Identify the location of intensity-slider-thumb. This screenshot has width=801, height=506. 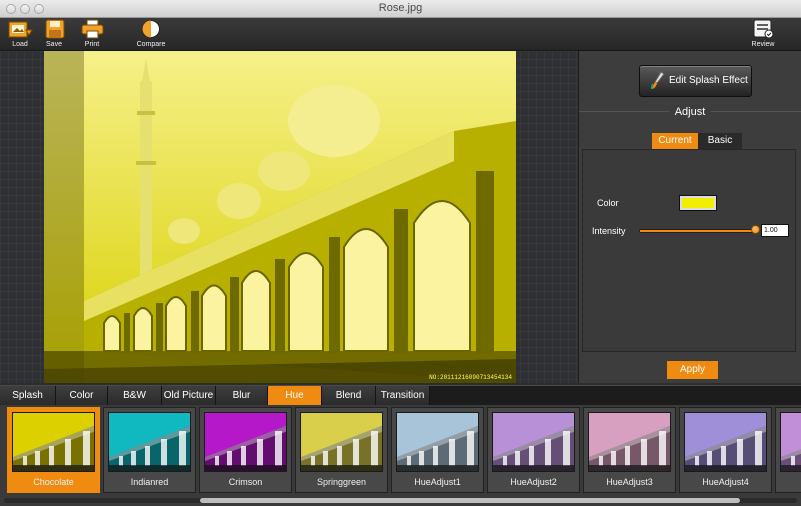
(755, 229).